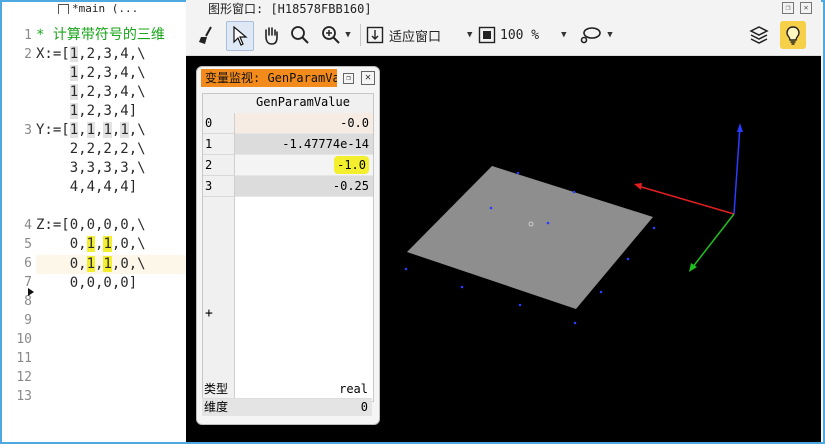 The image size is (825, 444). I want to click on line-number: 13, so click(24, 396).